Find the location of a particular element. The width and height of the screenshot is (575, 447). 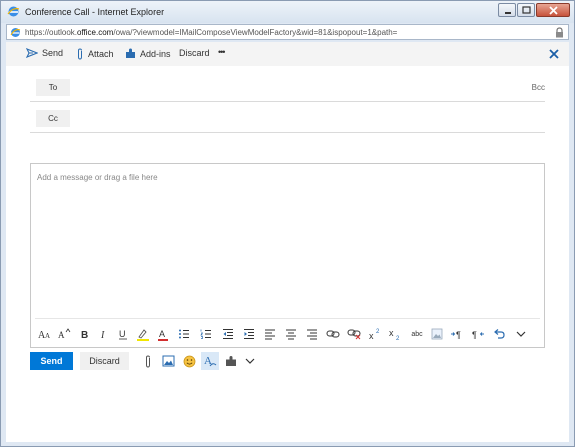

discard-button: Discard is located at coordinates (104, 361).